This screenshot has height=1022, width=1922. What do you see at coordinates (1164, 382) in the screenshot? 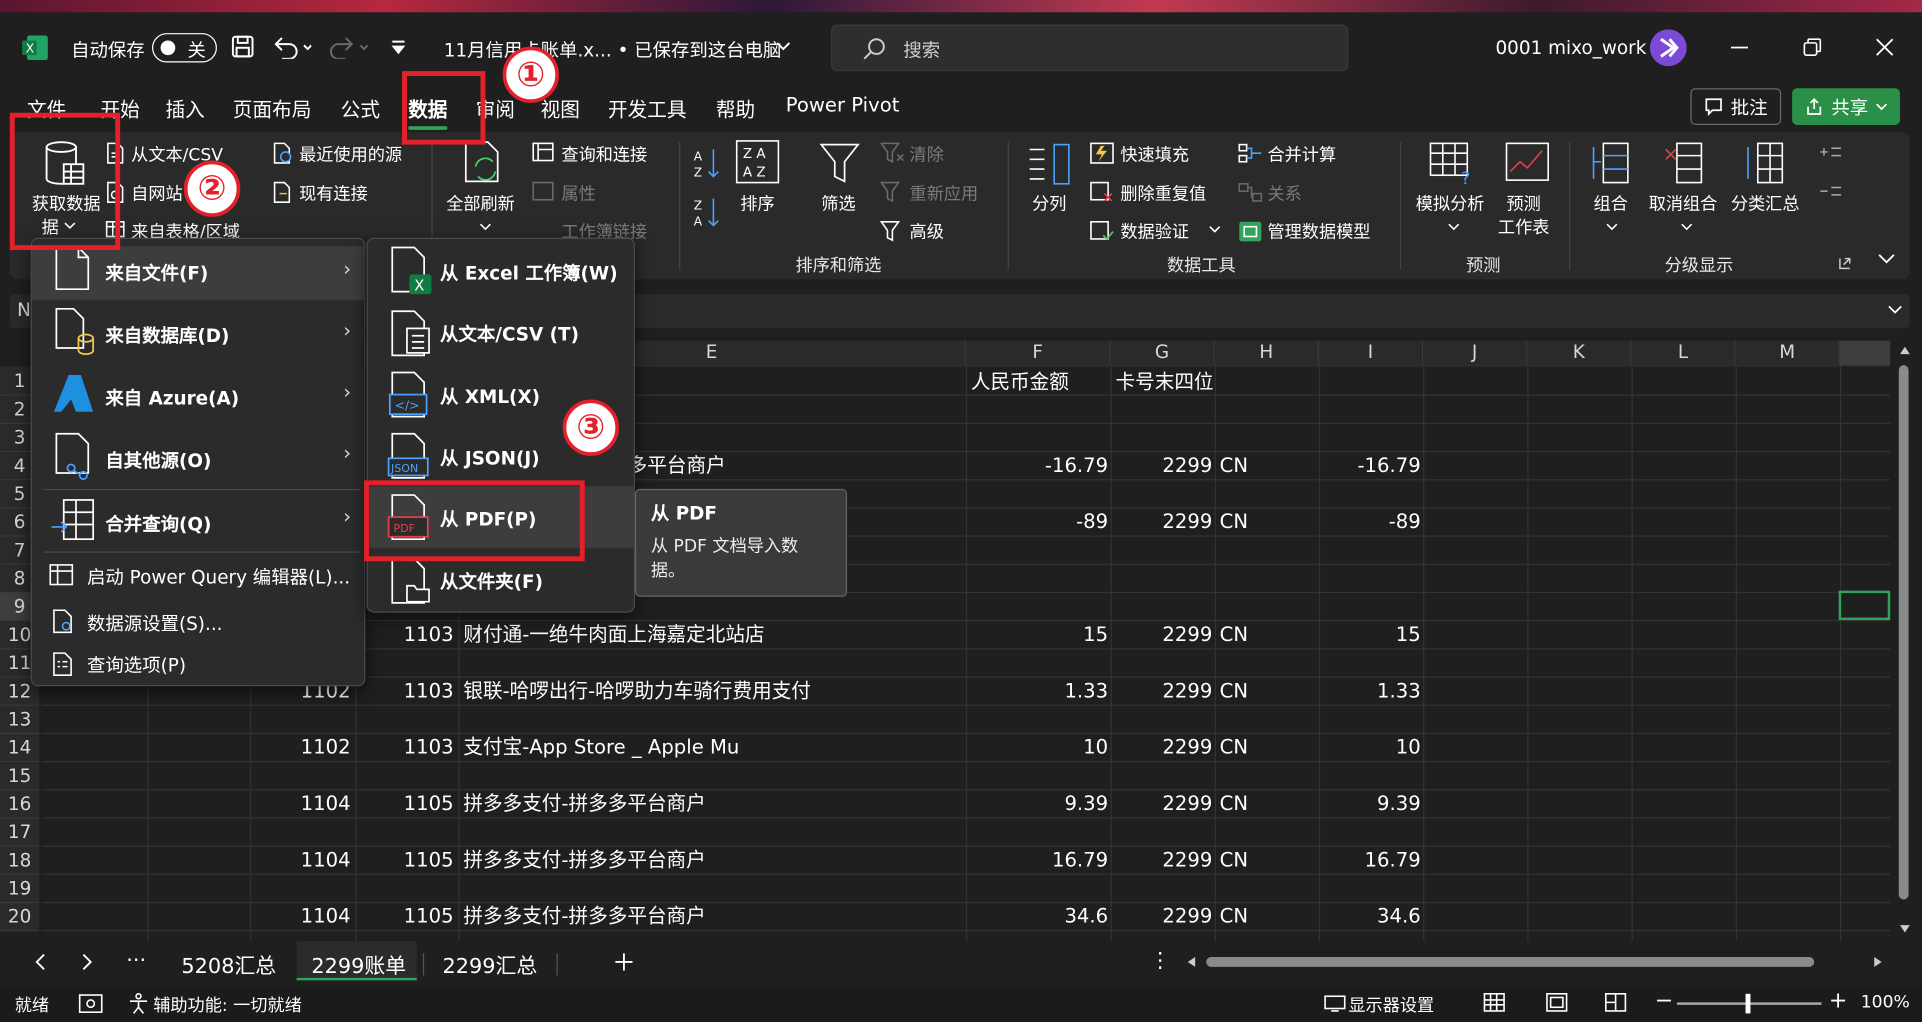
I see `cell-g1: 卡号末四位` at bounding box center [1164, 382].